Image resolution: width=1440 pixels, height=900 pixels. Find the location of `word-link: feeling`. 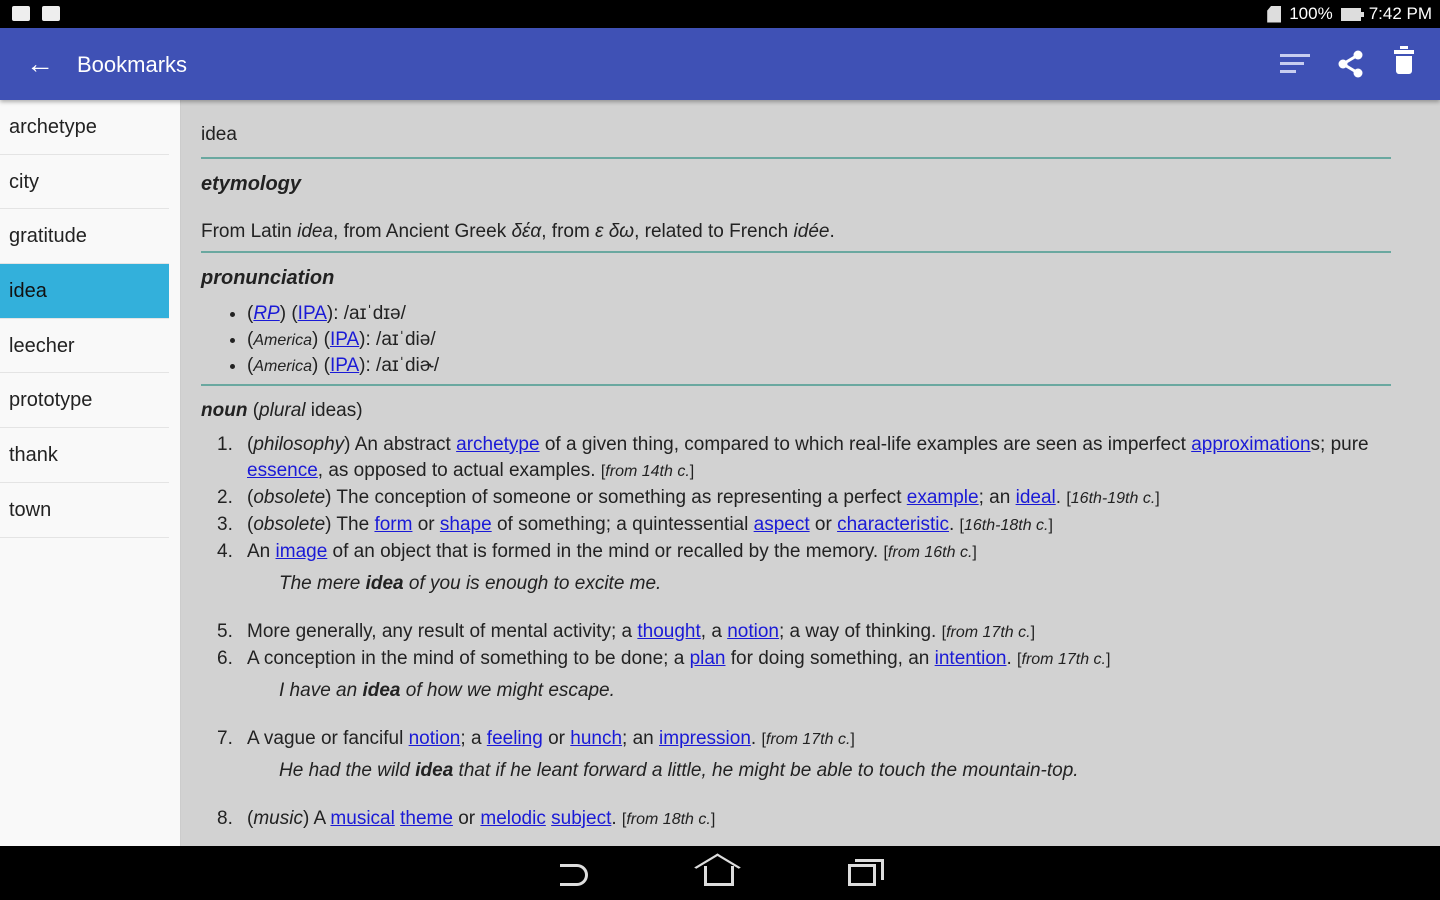

word-link: feeling is located at coordinates (515, 738).